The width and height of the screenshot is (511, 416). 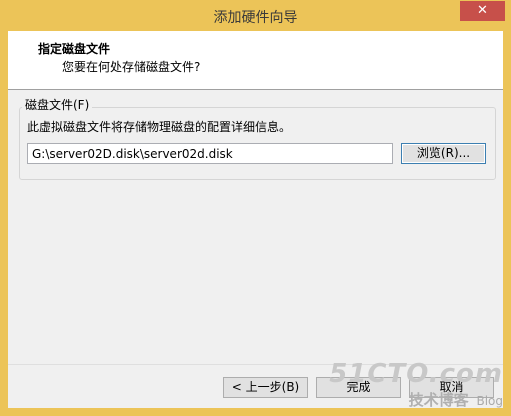 I want to click on wizard-header: 指定磁盘文件 您要在何处存储磁盘文件?, so click(x=255, y=60).